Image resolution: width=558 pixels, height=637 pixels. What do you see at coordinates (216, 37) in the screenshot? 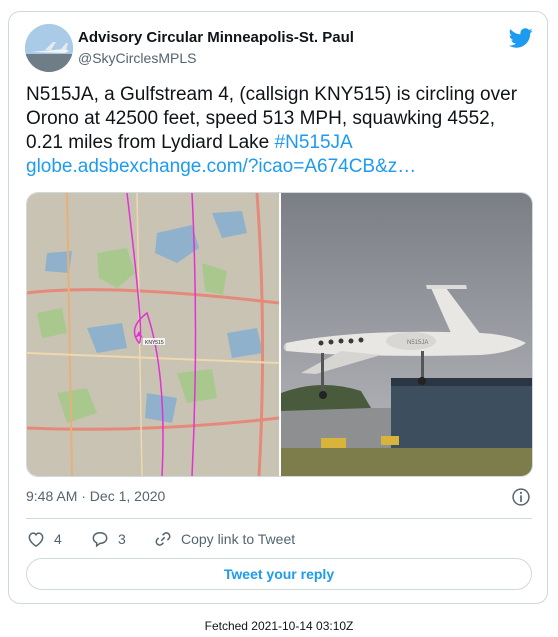
I see `author-name: Advisory Circular Minneapolis-St. Paul` at bounding box center [216, 37].